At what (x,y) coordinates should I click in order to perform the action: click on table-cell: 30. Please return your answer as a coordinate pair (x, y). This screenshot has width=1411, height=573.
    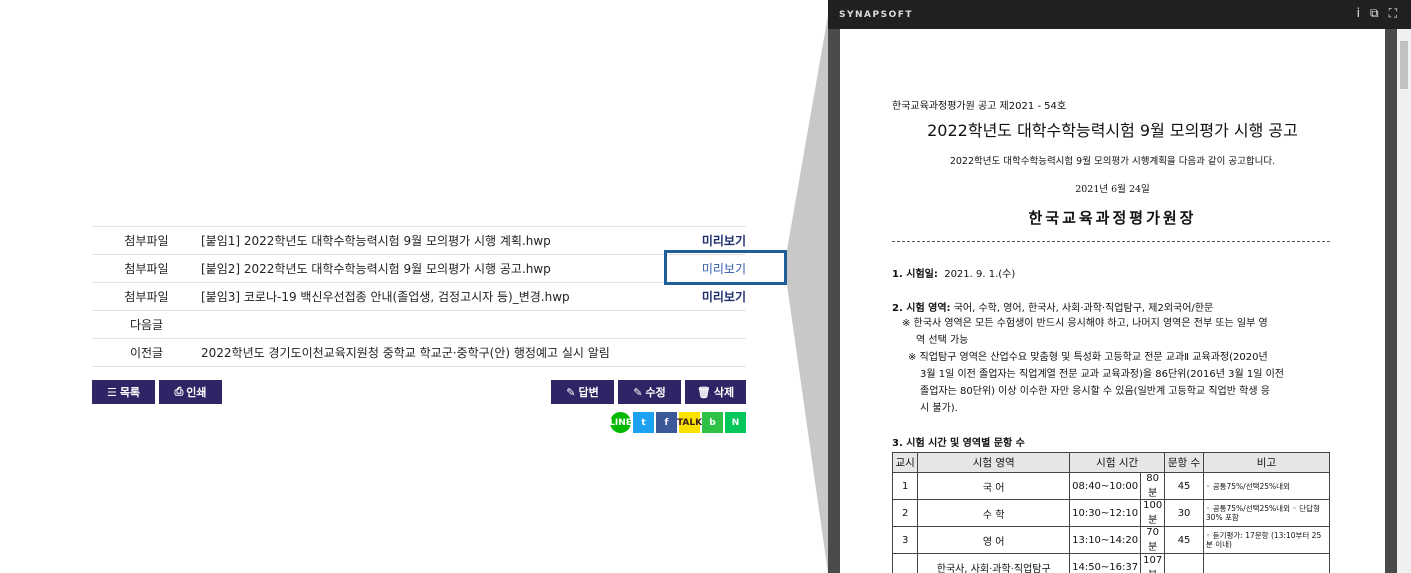
    Looking at the image, I should click on (1184, 513).